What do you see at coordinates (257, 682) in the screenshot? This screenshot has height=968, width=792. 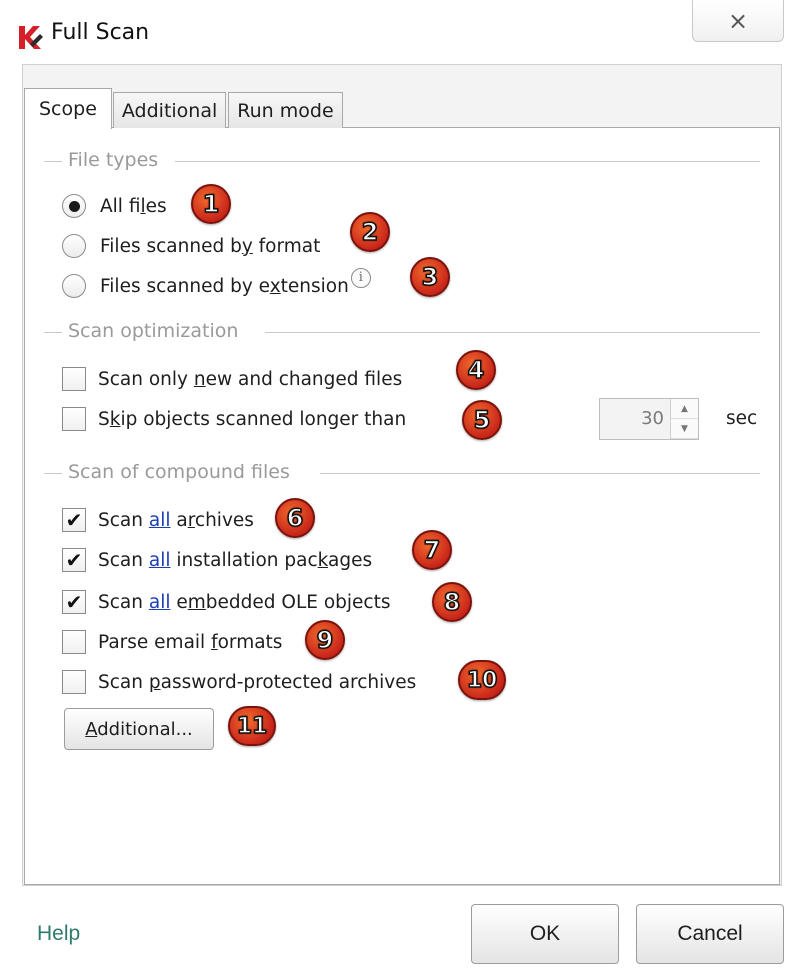 I see `checkbox-label: Scan password-protected archives` at bounding box center [257, 682].